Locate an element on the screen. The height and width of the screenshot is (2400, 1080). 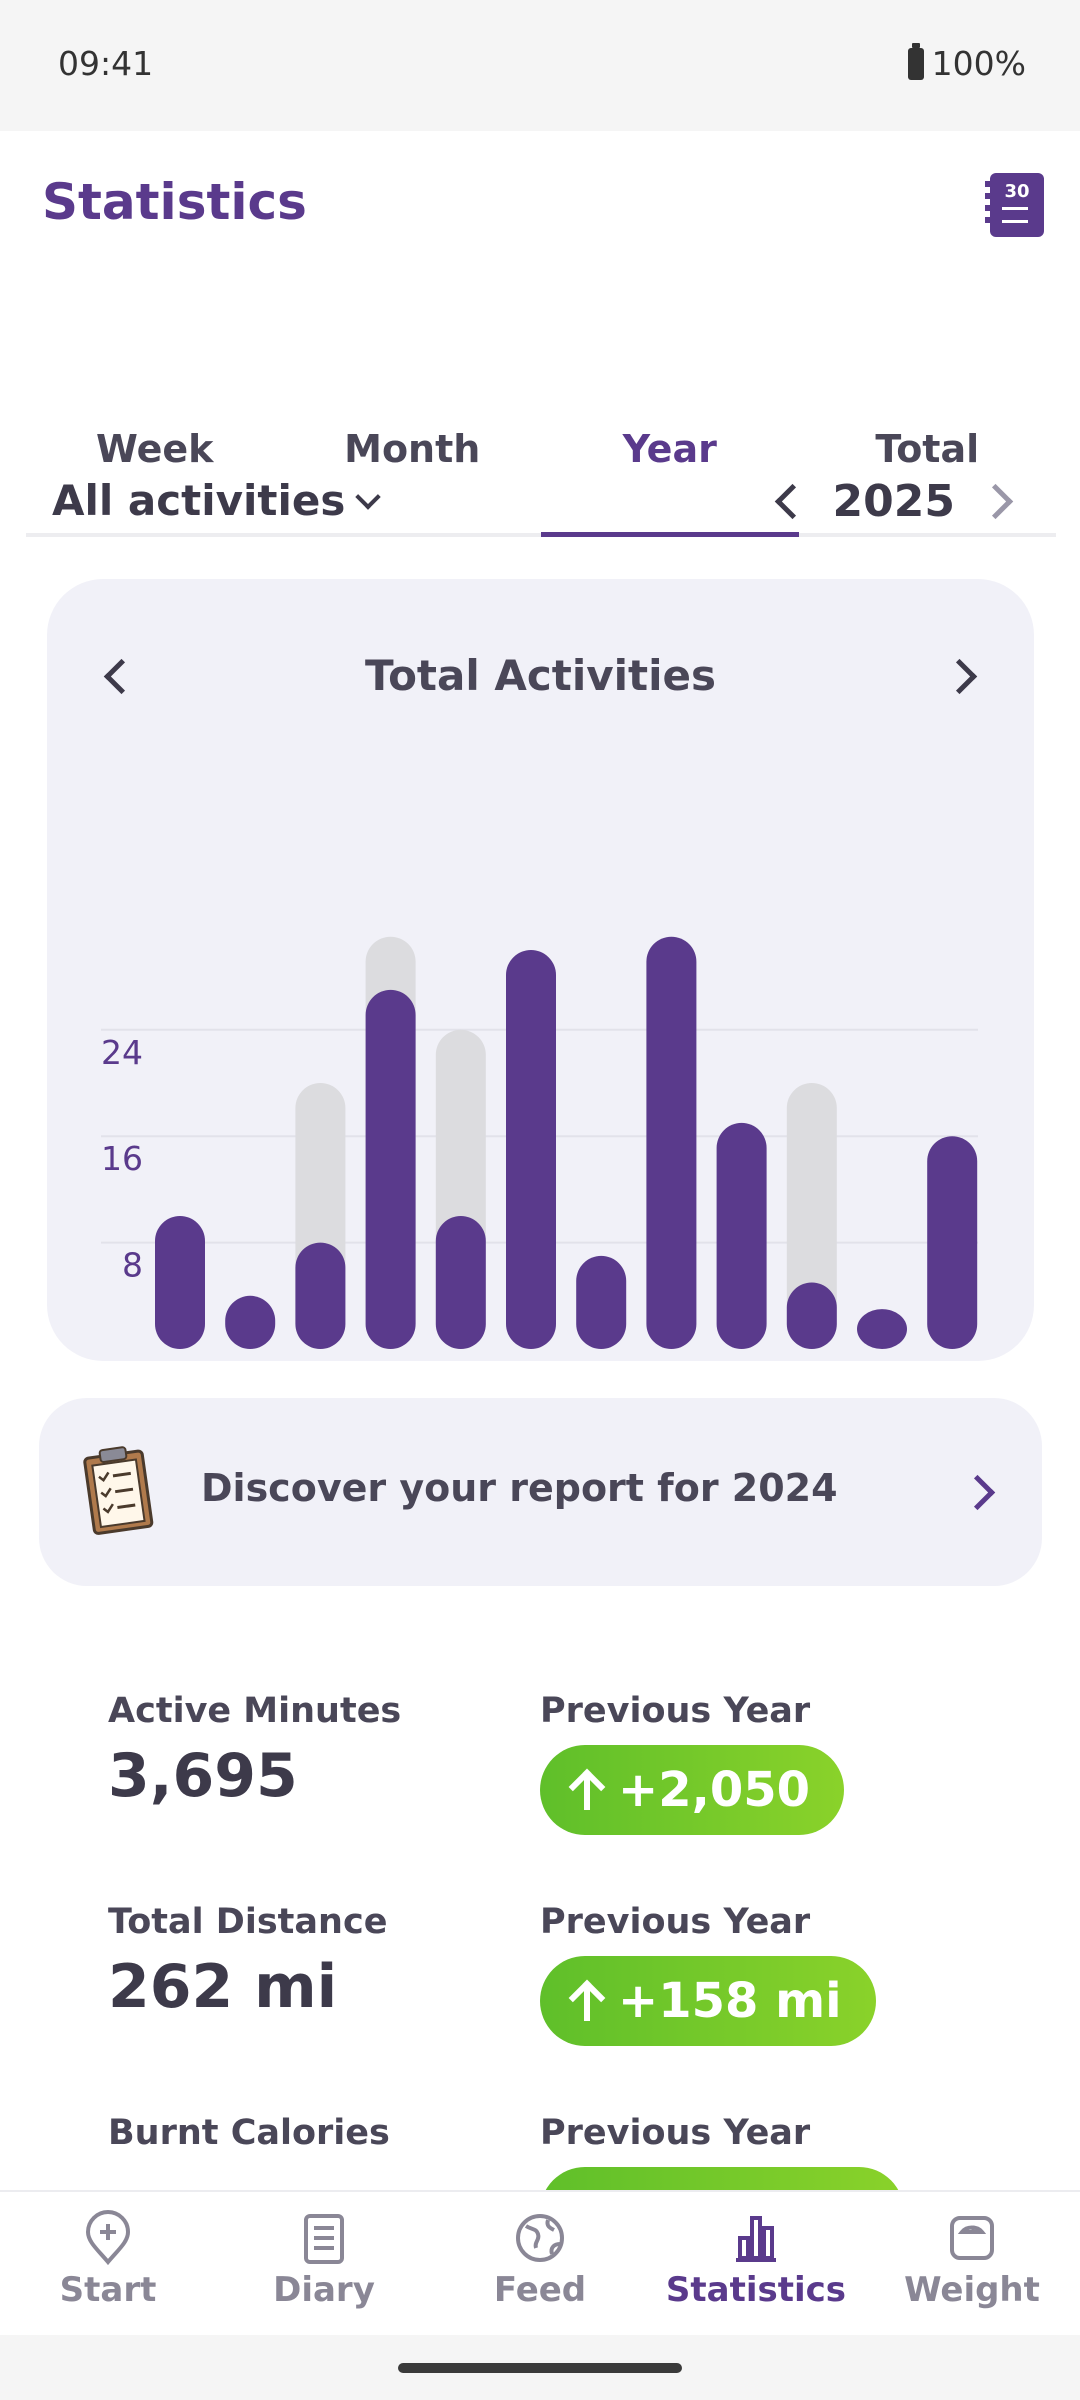
nav-feed: Feed is located at coordinates (540, 2264).